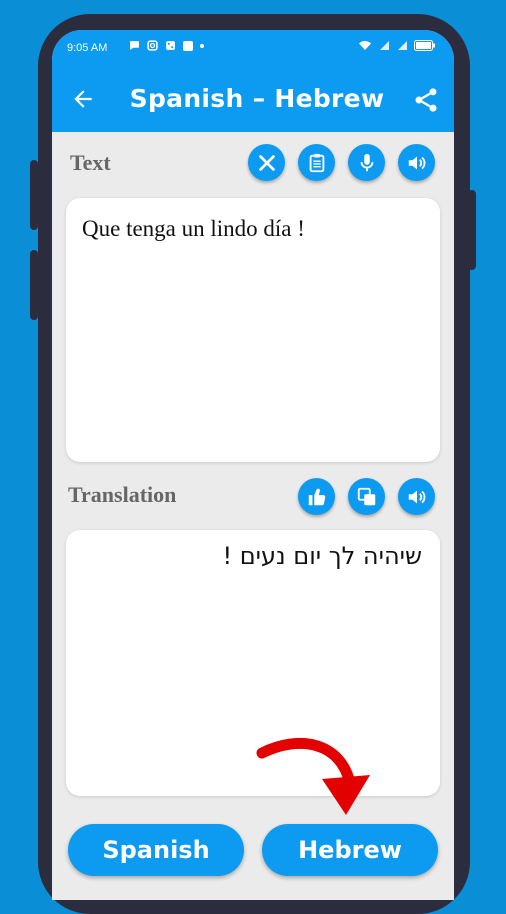 This screenshot has width=506, height=914. I want to click on thumbs-up-icon, so click(316, 496).